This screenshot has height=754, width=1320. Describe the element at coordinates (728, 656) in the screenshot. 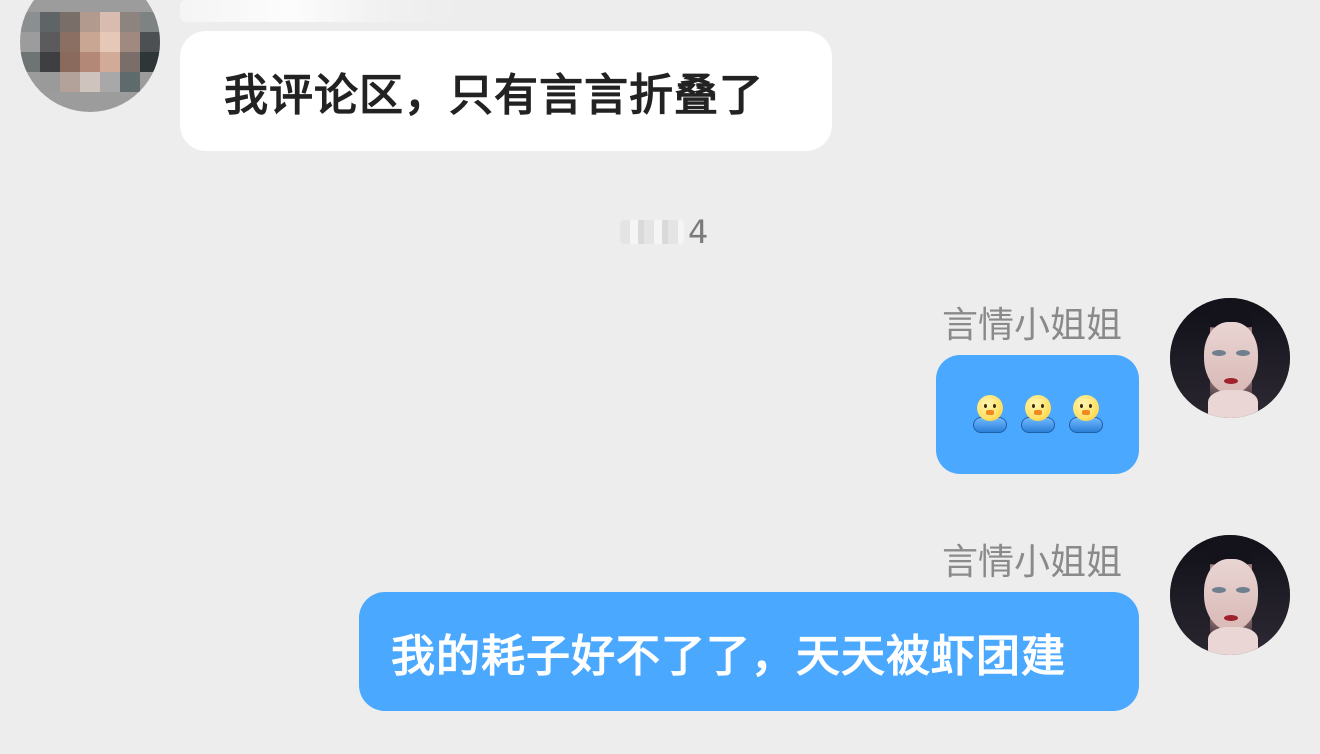

I see `outgoing-message-text: 我的耗子好不了了，天天被虾团建` at that location.